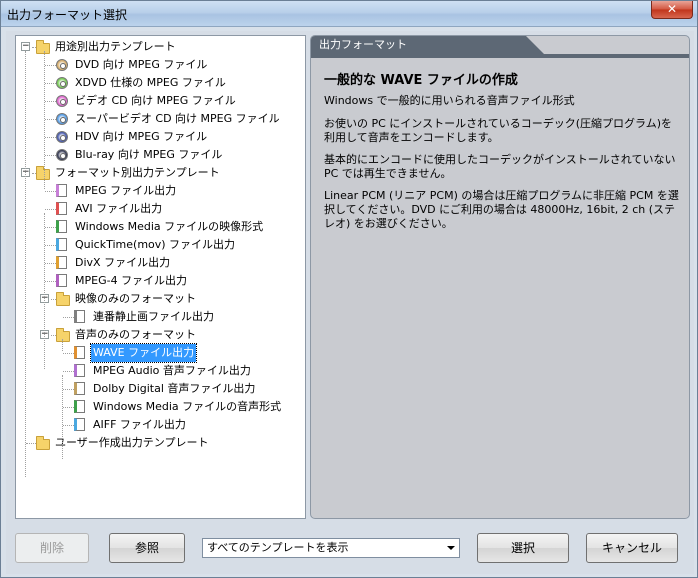 This screenshot has width=698, height=578. What do you see at coordinates (672, 10) in the screenshot?
I see `close-button: ✕` at bounding box center [672, 10].